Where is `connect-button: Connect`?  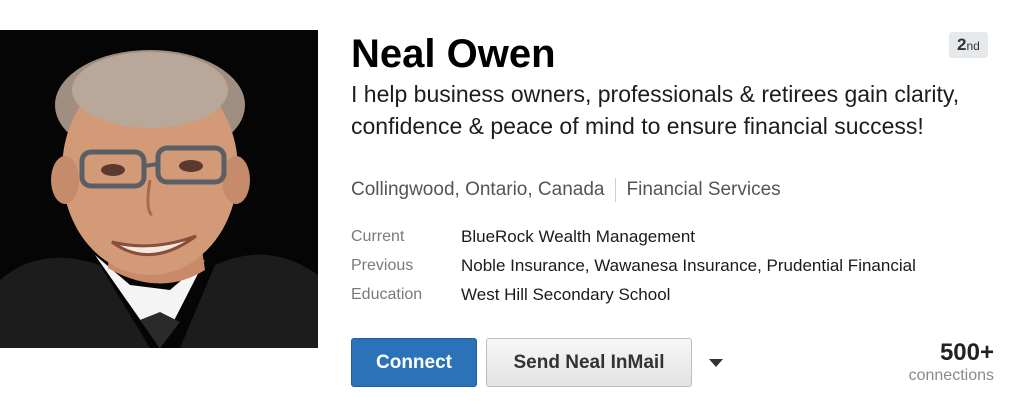
connect-button: Connect is located at coordinates (414, 362).